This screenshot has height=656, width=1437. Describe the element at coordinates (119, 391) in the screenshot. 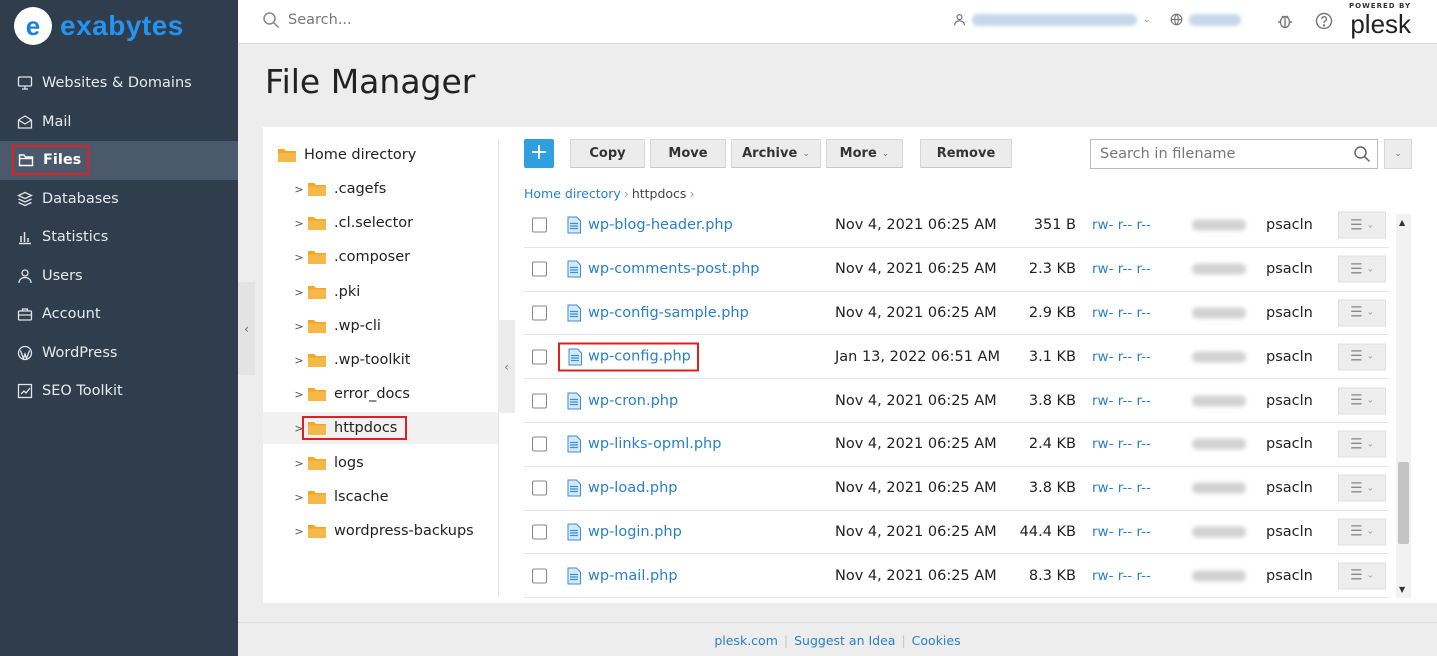

I see `sidebar-item-seo-toolkit: SEO Toolkit` at that location.